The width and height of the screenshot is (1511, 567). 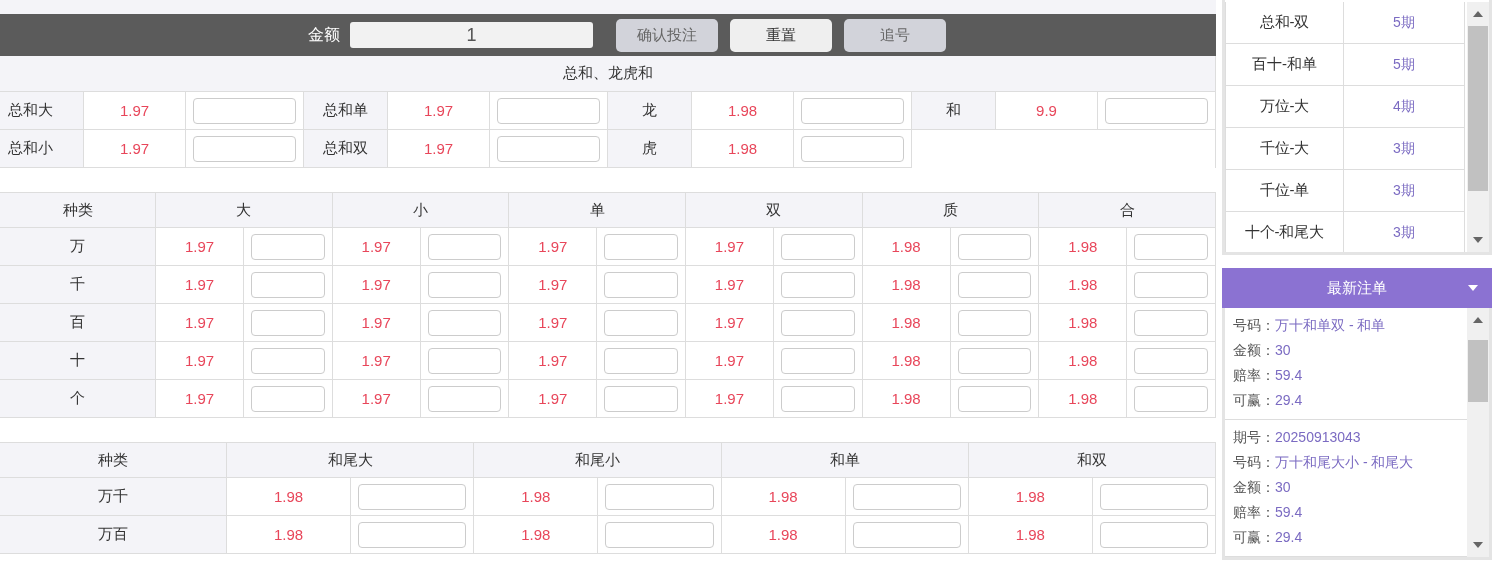 I want to click on bet-label: 和, so click(x=954, y=111).